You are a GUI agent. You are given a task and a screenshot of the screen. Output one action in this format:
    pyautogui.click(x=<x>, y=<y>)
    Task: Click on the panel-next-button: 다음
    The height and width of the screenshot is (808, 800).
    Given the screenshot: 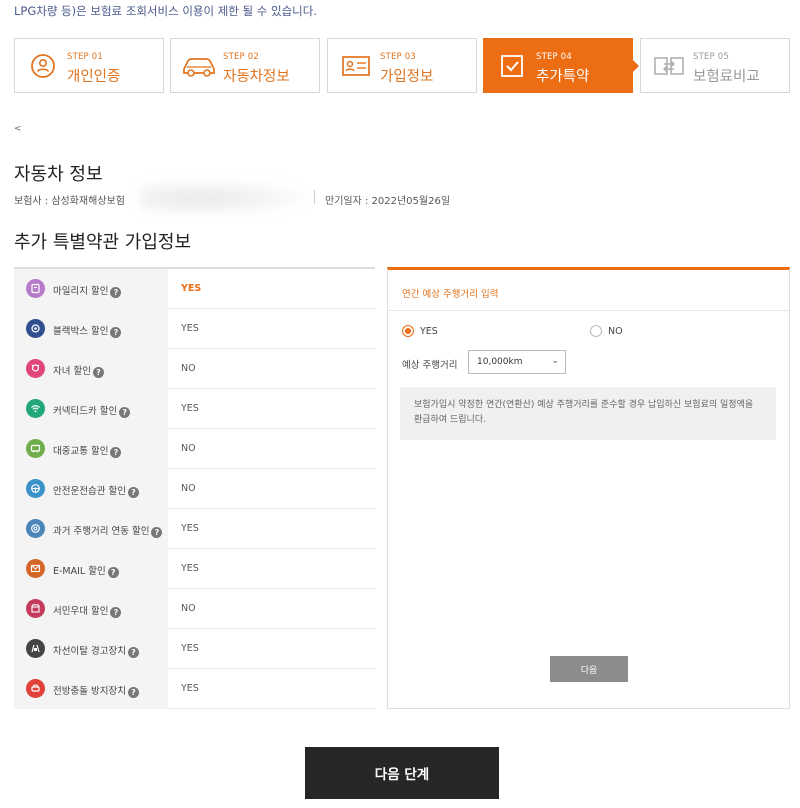 What is the action you would take?
    pyautogui.click(x=589, y=669)
    